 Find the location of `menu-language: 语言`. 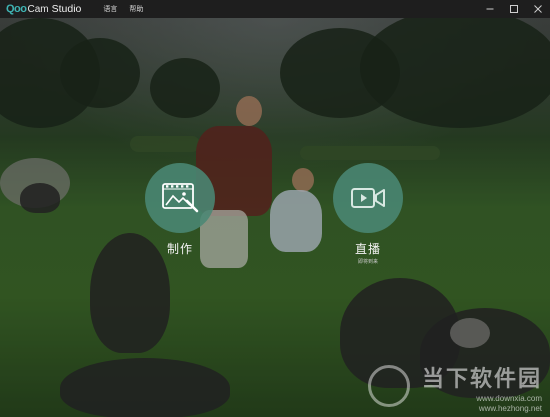

menu-language: 语言 is located at coordinates (110, 9).